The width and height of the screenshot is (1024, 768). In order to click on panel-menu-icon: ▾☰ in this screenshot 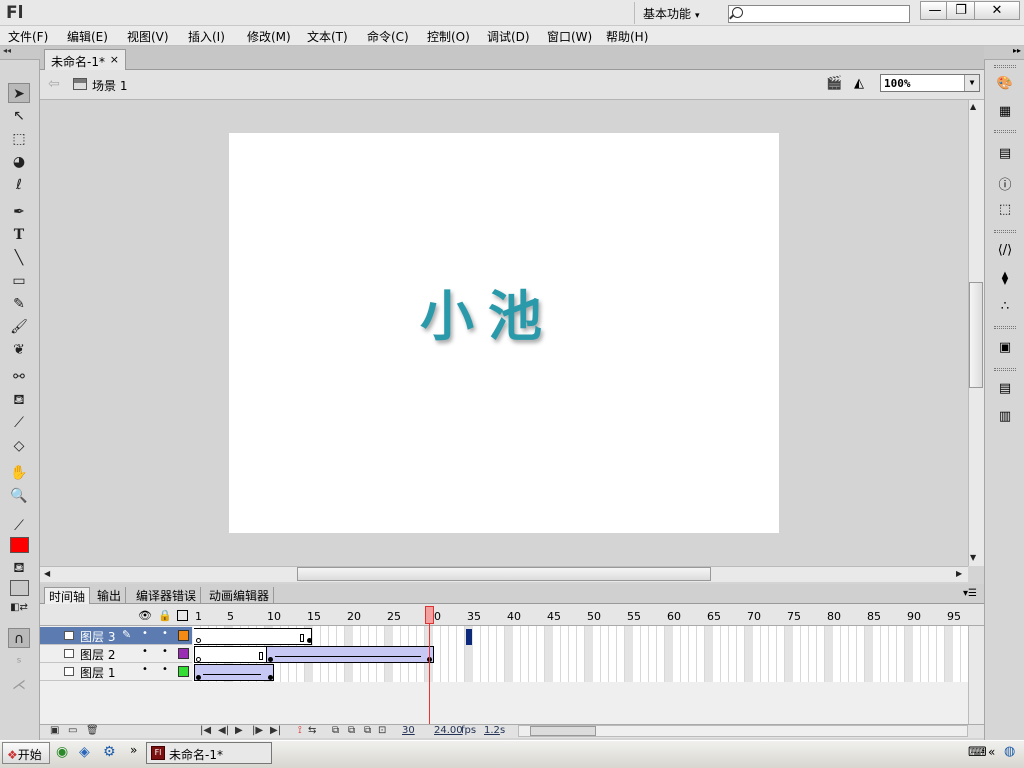, I will do `click(970, 593)`.